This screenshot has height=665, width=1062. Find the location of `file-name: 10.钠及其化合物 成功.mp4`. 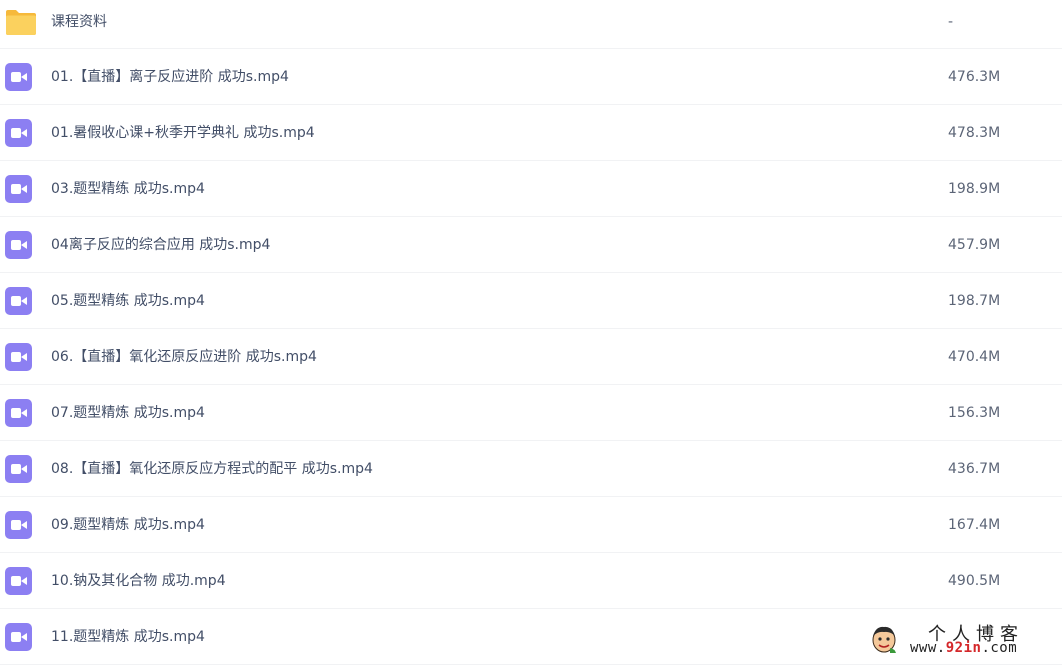

file-name: 10.钠及其化合物 成功.mp4 is located at coordinates (138, 581).